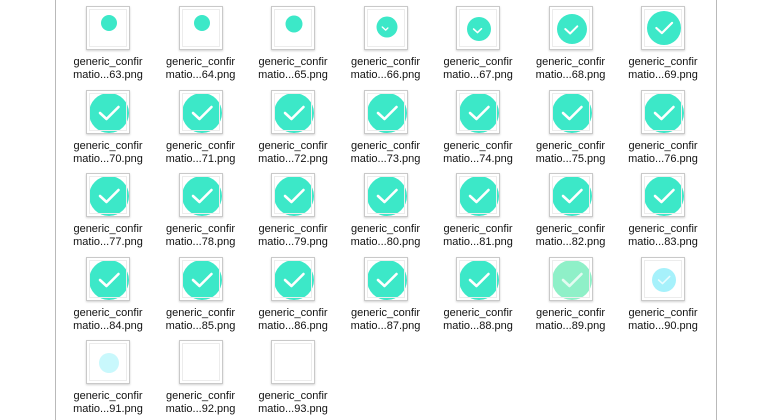 The width and height of the screenshot is (770, 420). I want to click on file-item: generic_confir matio...78.png, so click(201, 209).